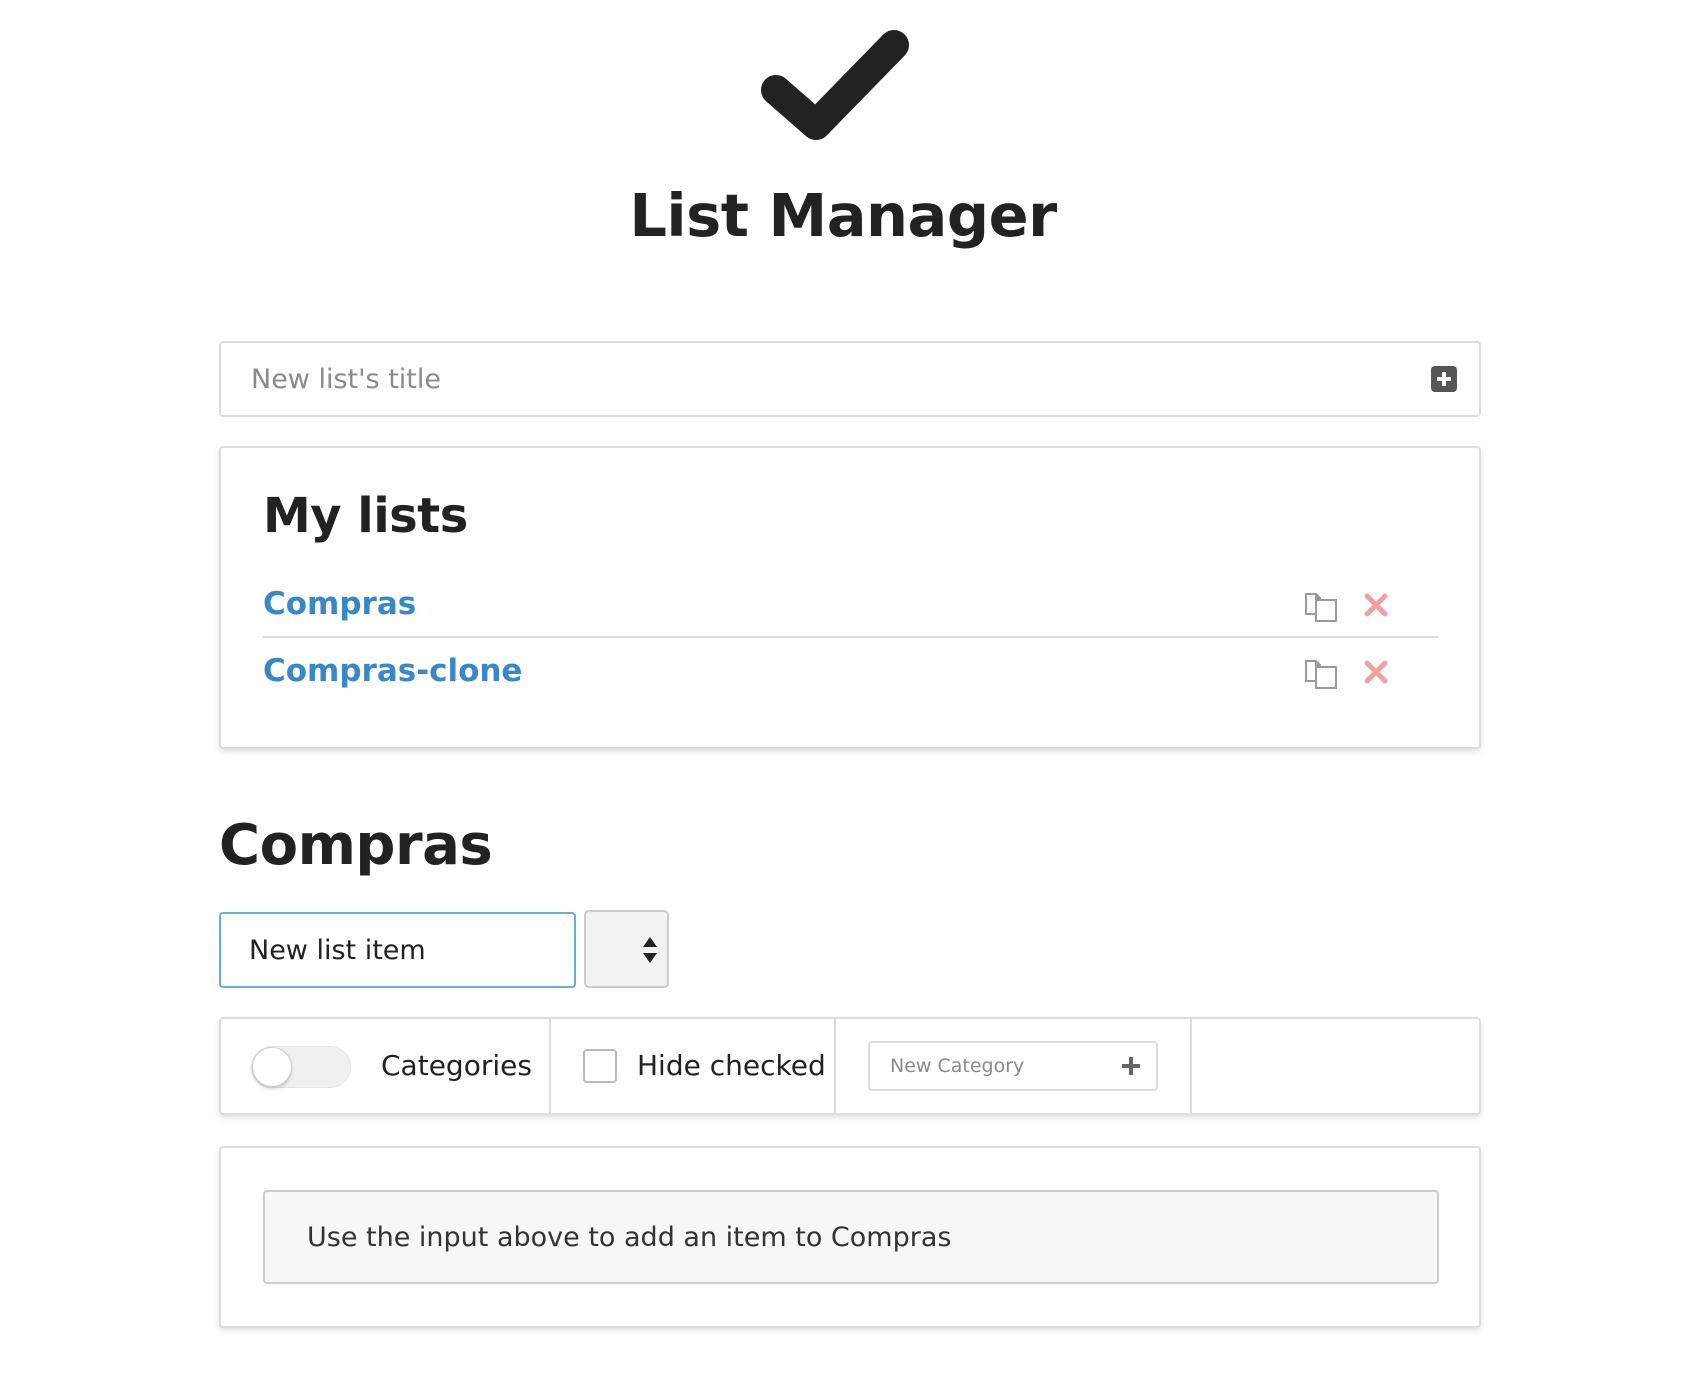 The width and height of the screenshot is (1686, 1382). I want to click on plus-icon, so click(1131, 1066).